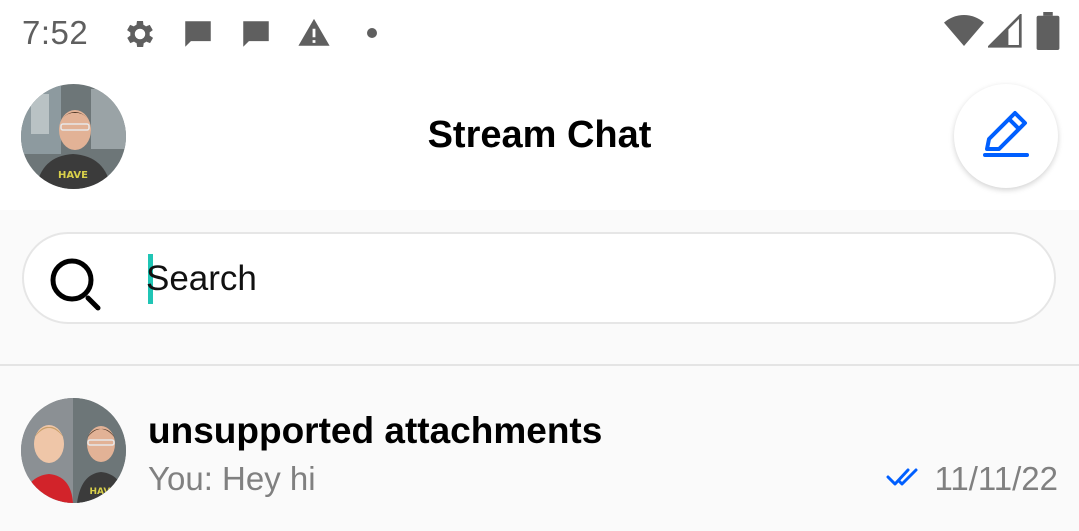 The image size is (1079, 531). Describe the element at coordinates (140, 36) in the screenshot. I see `gear-icon` at that location.